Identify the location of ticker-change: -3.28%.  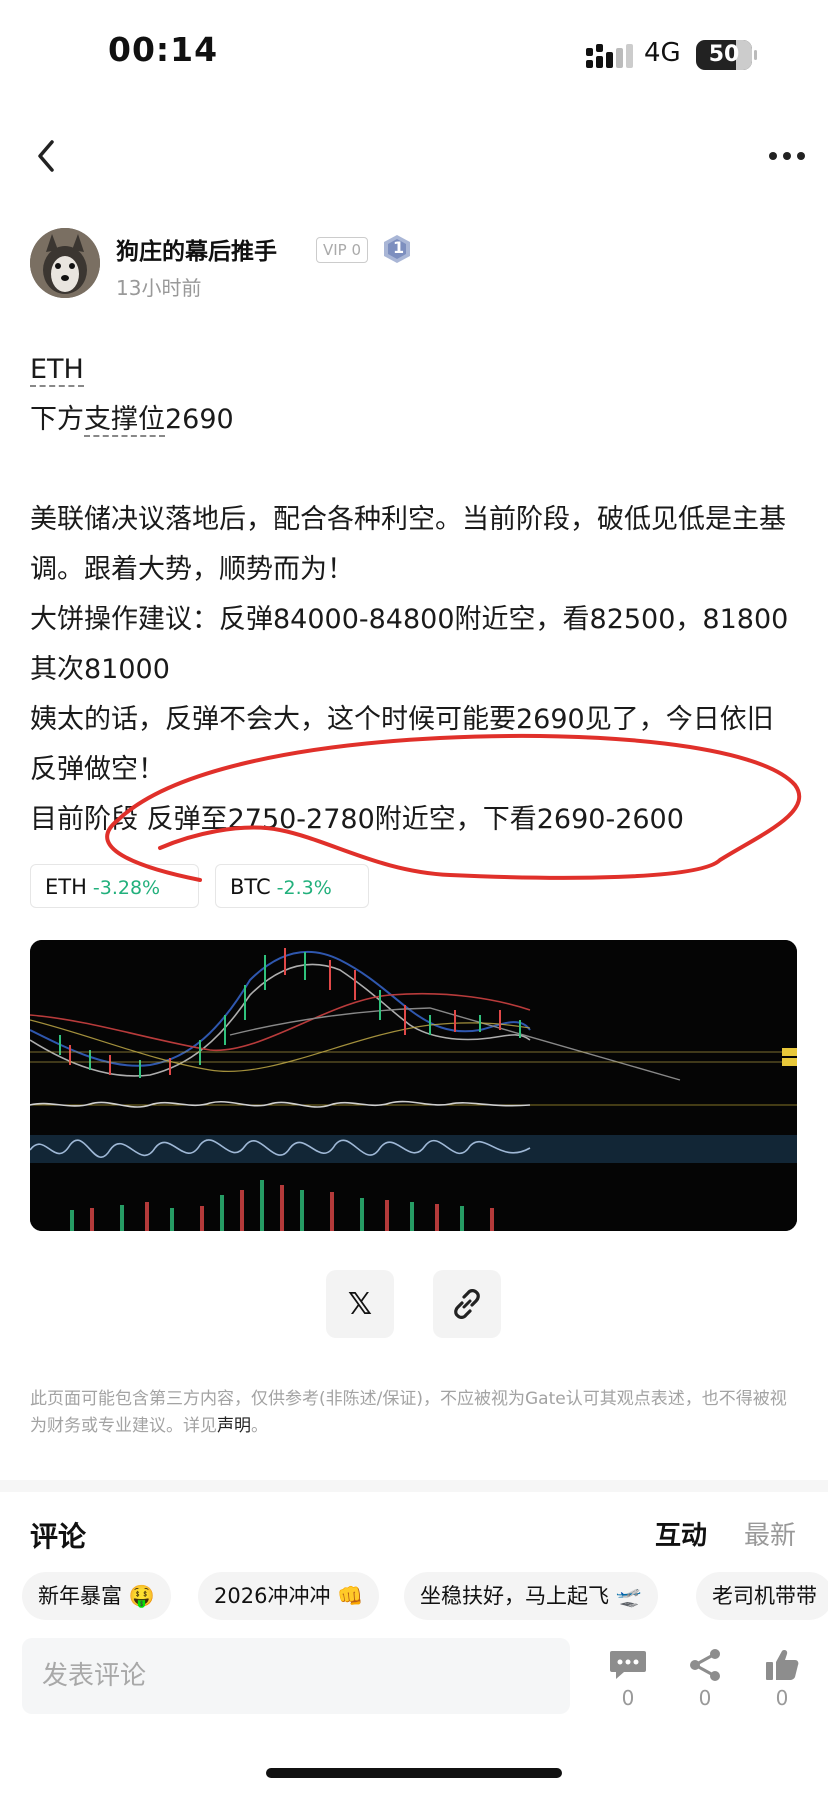
(126, 888).